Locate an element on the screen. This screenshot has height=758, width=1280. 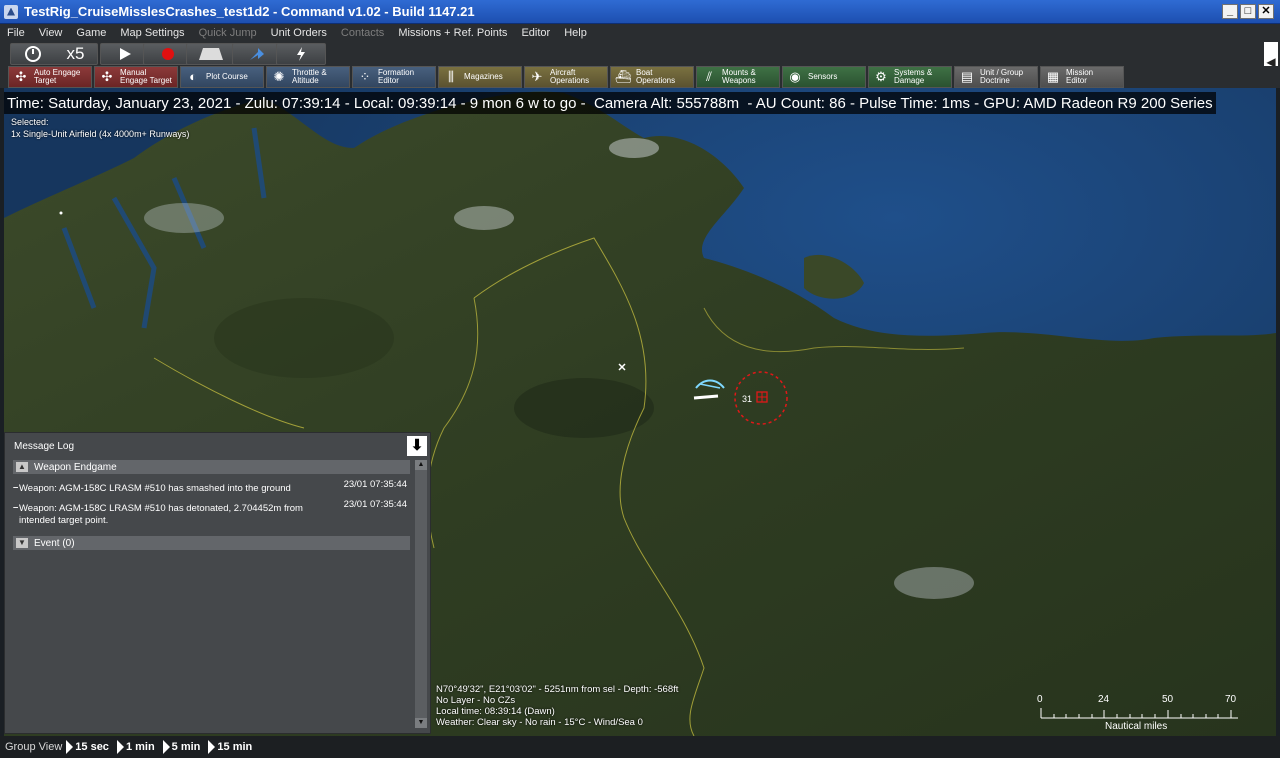
group-event: ▼ Event (0) is located at coordinates (211, 543).